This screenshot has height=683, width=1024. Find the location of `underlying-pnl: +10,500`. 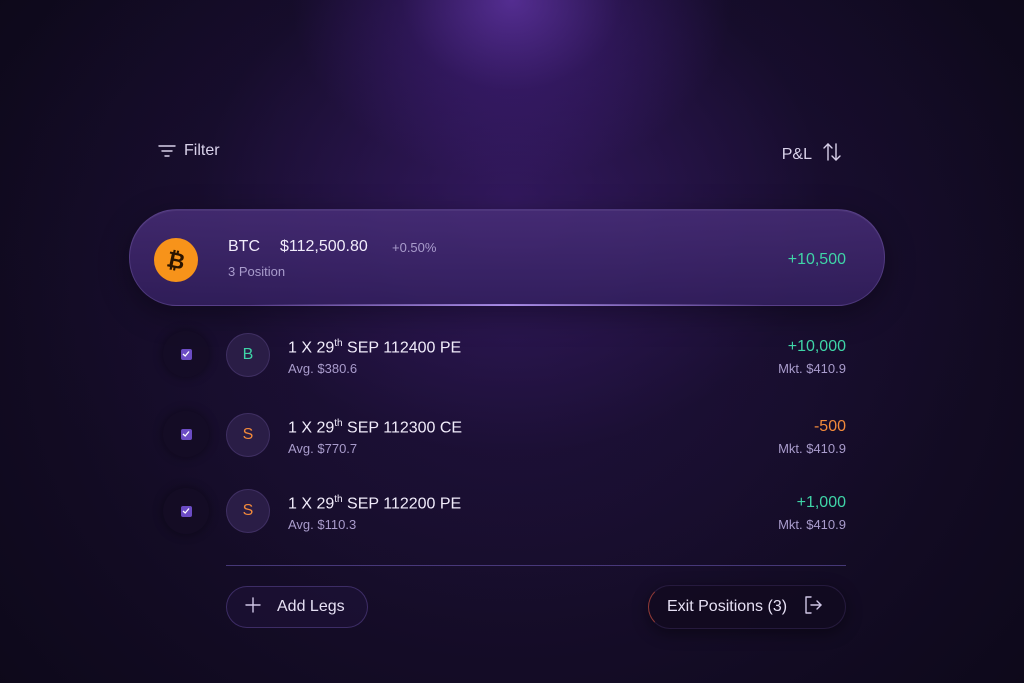

underlying-pnl: +10,500 is located at coordinates (816, 259).